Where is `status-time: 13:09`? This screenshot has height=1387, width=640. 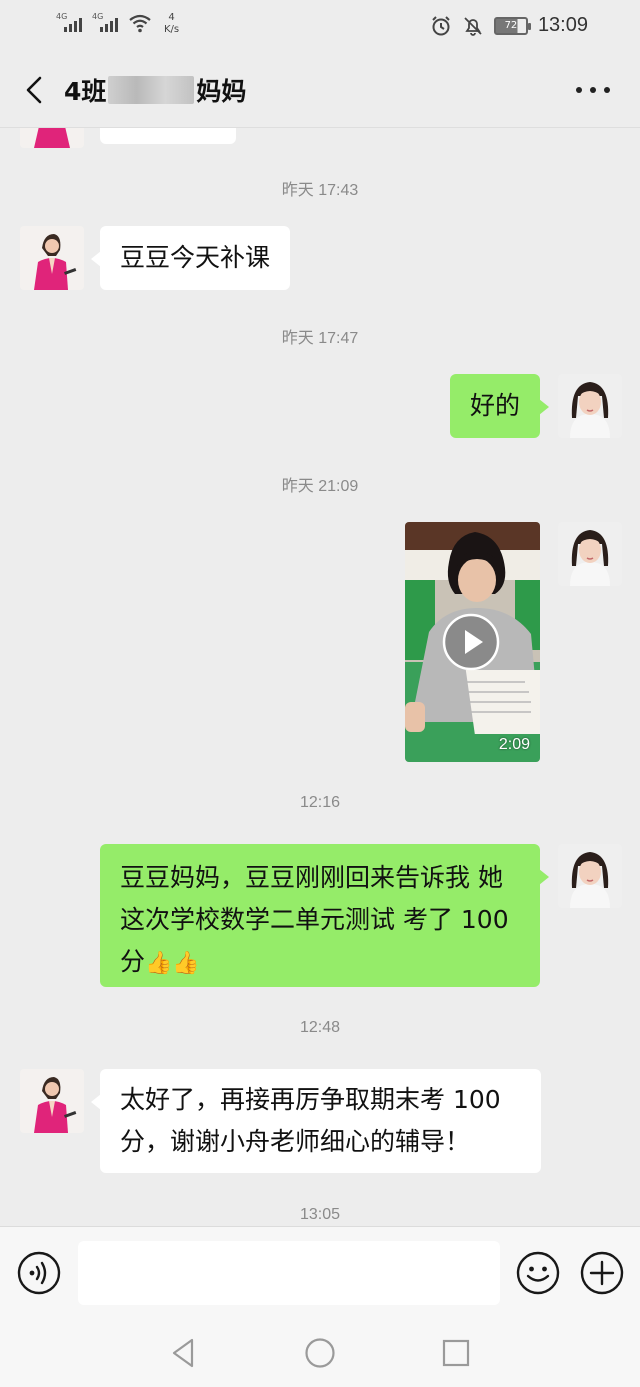
status-time: 13:09 is located at coordinates (562, 25).